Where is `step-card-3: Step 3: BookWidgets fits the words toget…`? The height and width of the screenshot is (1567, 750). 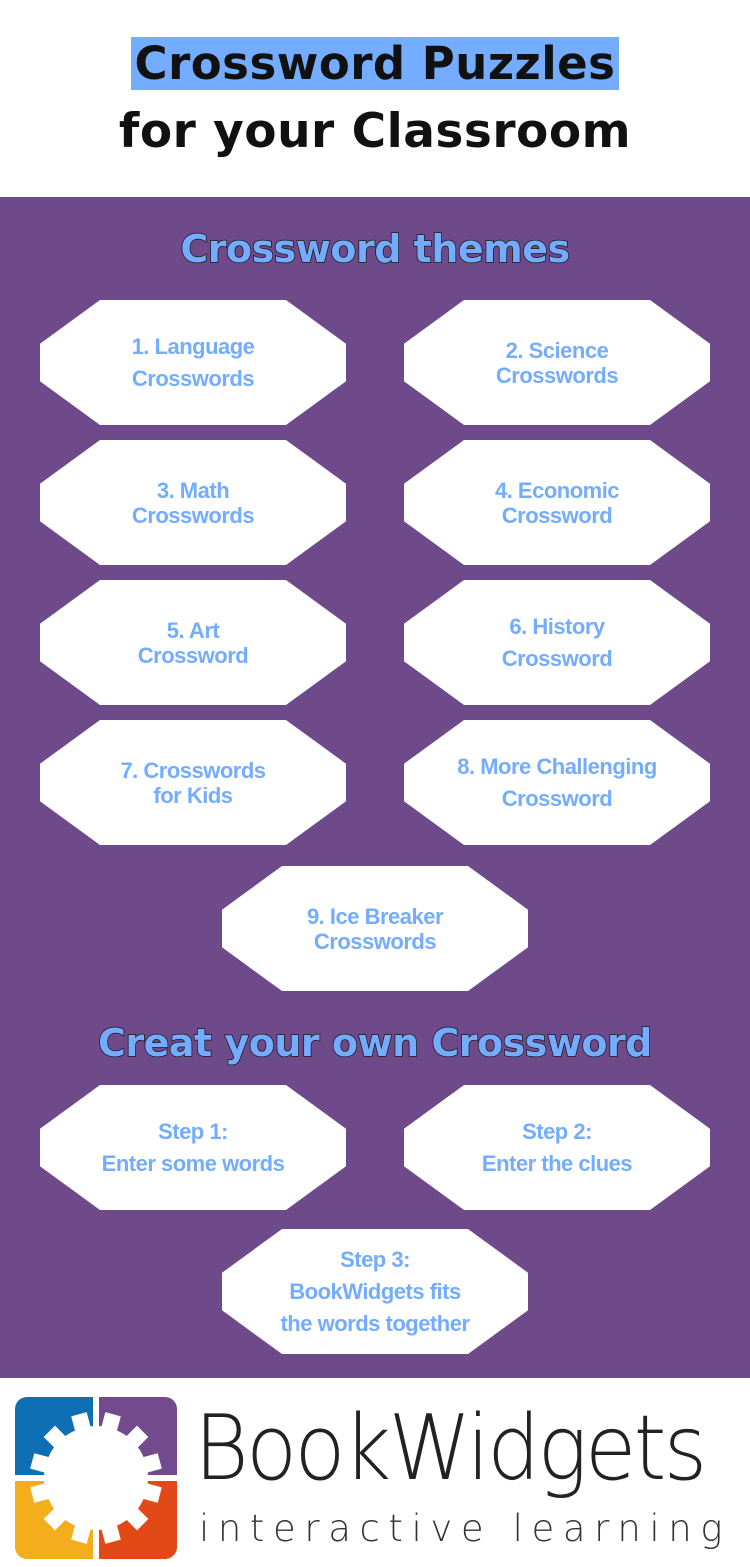 step-card-3: Step 3: BookWidgets fits the words toget… is located at coordinates (375, 1291).